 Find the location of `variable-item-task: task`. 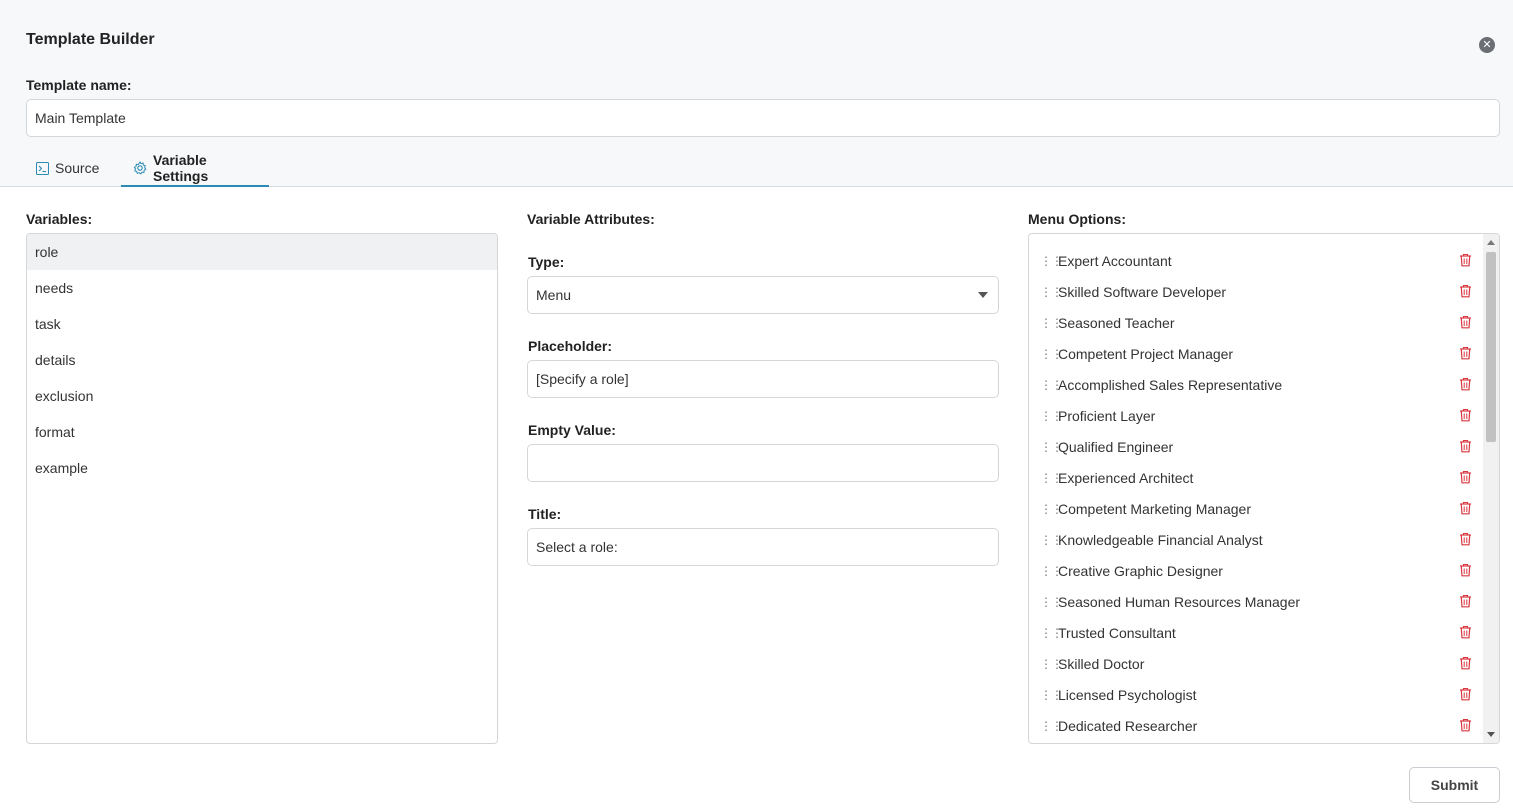

variable-item-task: task is located at coordinates (262, 324).